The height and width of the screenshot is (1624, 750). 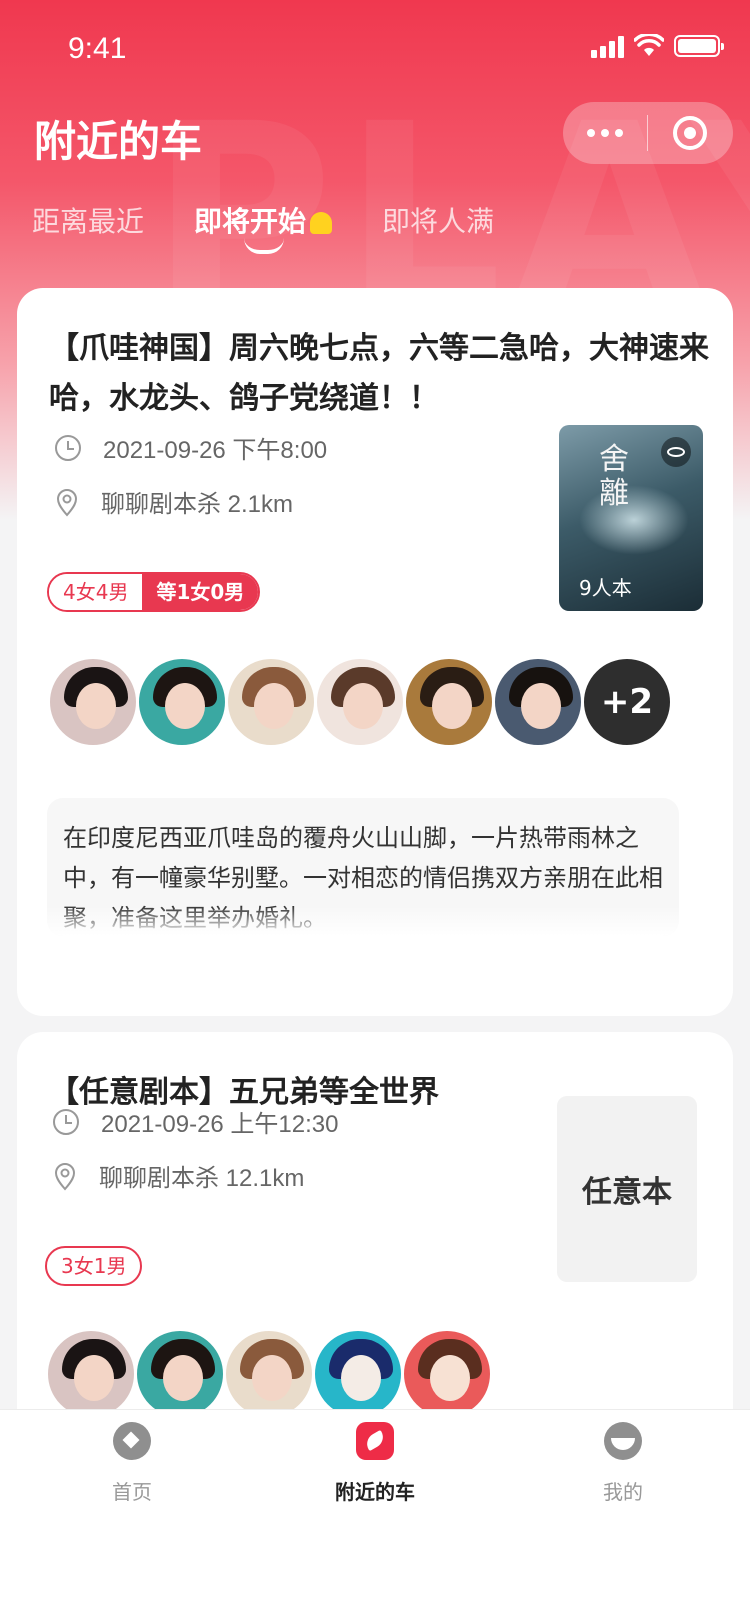 What do you see at coordinates (605, 588) in the screenshot?
I see `cover-players-label: 9人本` at bounding box center [605, 588].